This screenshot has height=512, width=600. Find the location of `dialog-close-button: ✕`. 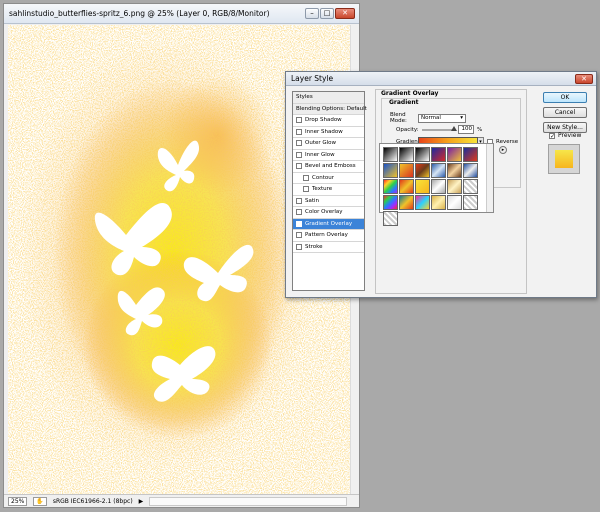

dialog-close-button: ✕ is located at coordinates (584, 78).